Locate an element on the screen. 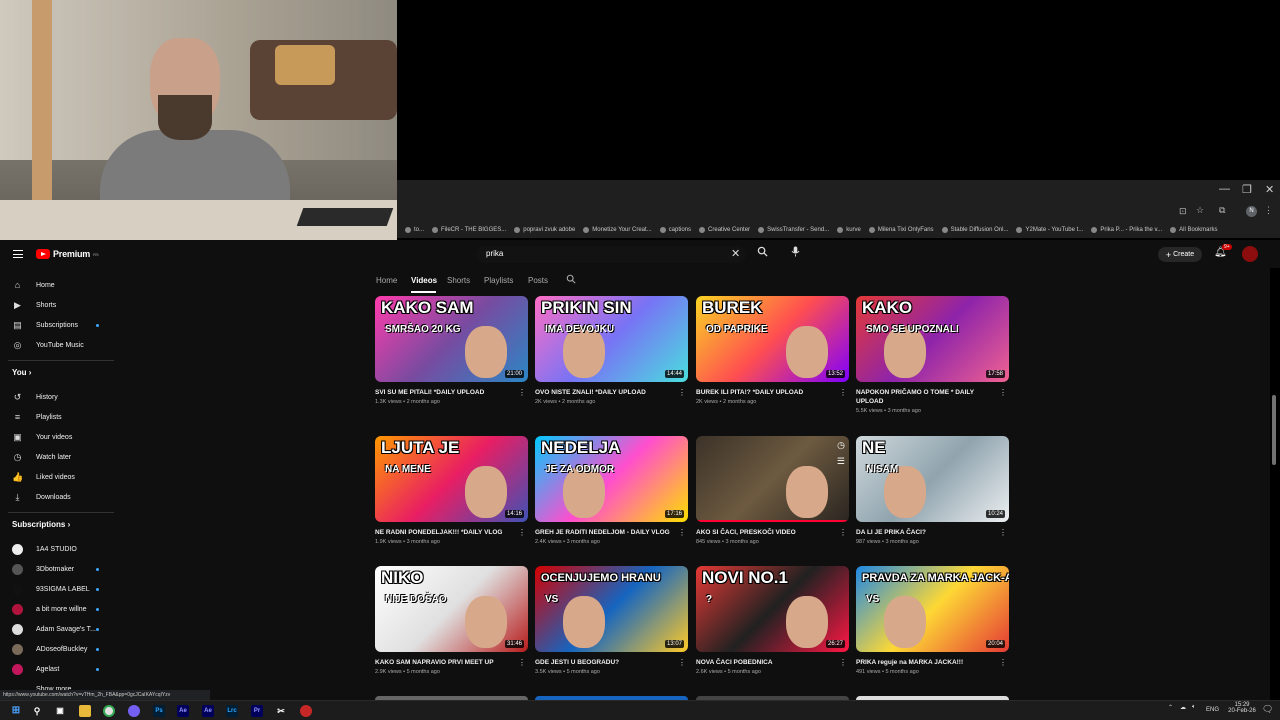 The image size is (1280, 720). tab-videos: Videos is located at coordinates (424, 280).